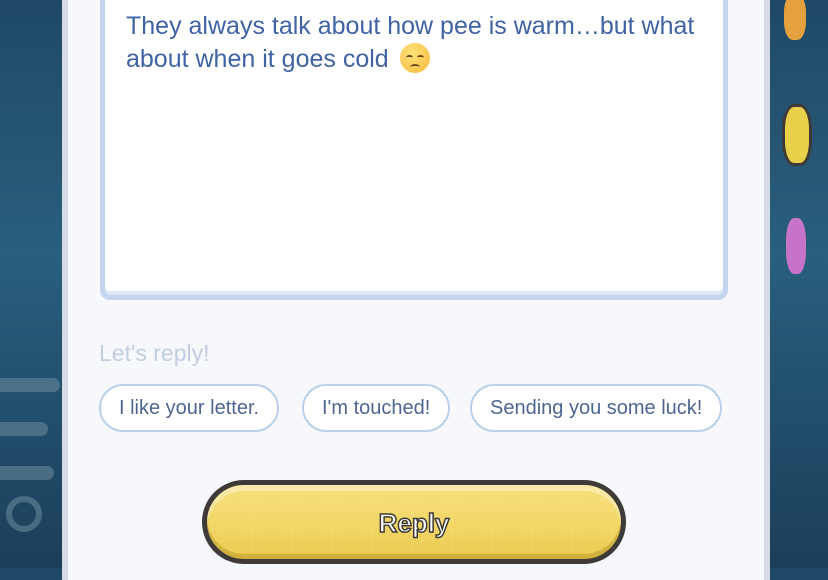 This screenshot has height=580, width=828. I want to click on background-decoration-right, so click(802, 284).